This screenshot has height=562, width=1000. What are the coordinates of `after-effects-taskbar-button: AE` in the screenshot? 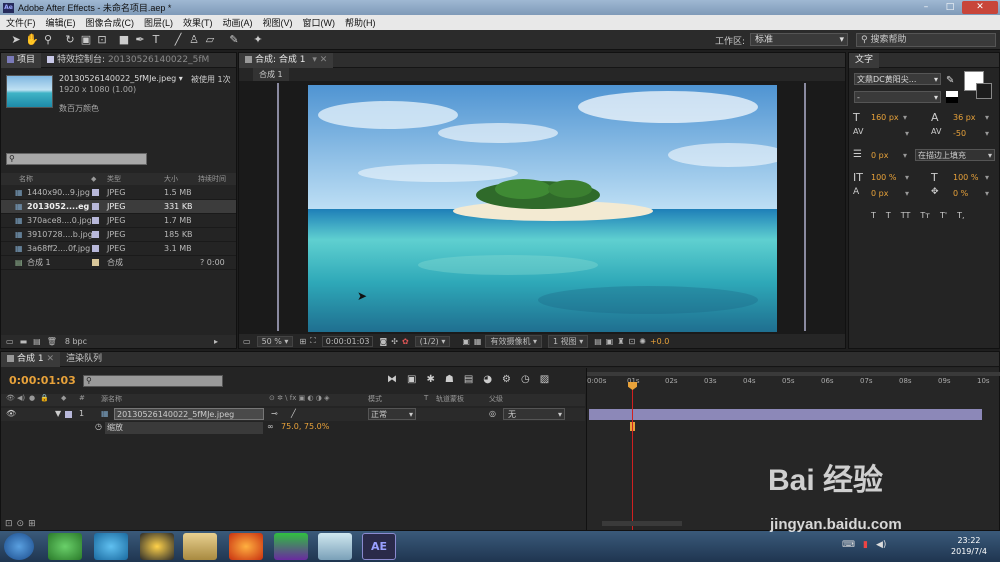 It's located at (379, 546).